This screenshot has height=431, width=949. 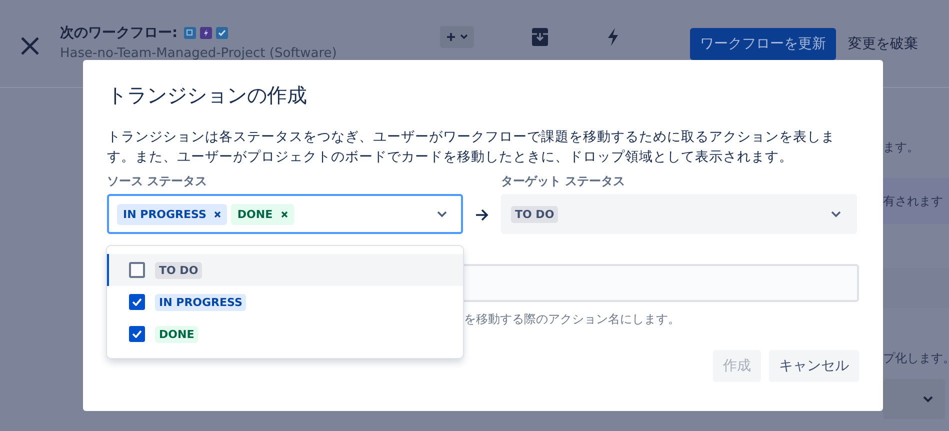 I want to click on background-text: プ化します。, so click(x=916, y=358).